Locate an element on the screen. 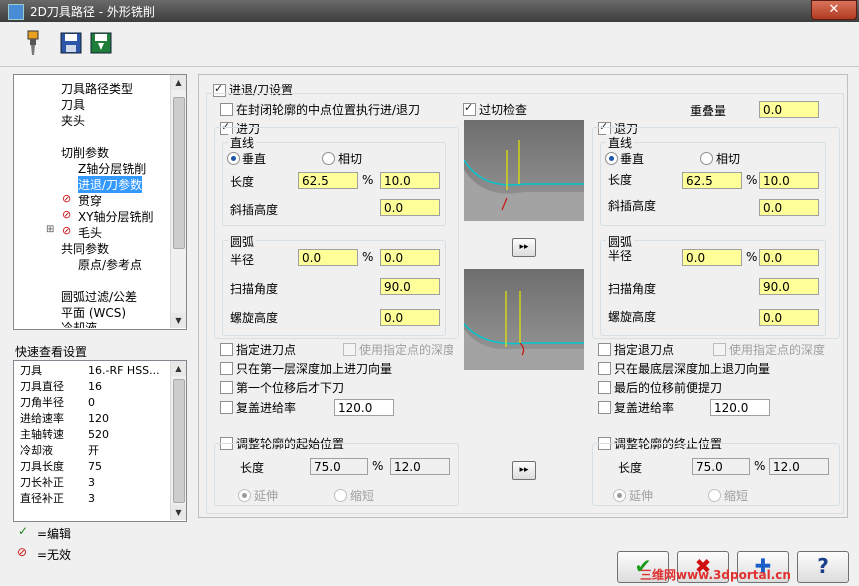  copy-entry-to-exit-button: ▸▸ is located at coordinates (524, 247).